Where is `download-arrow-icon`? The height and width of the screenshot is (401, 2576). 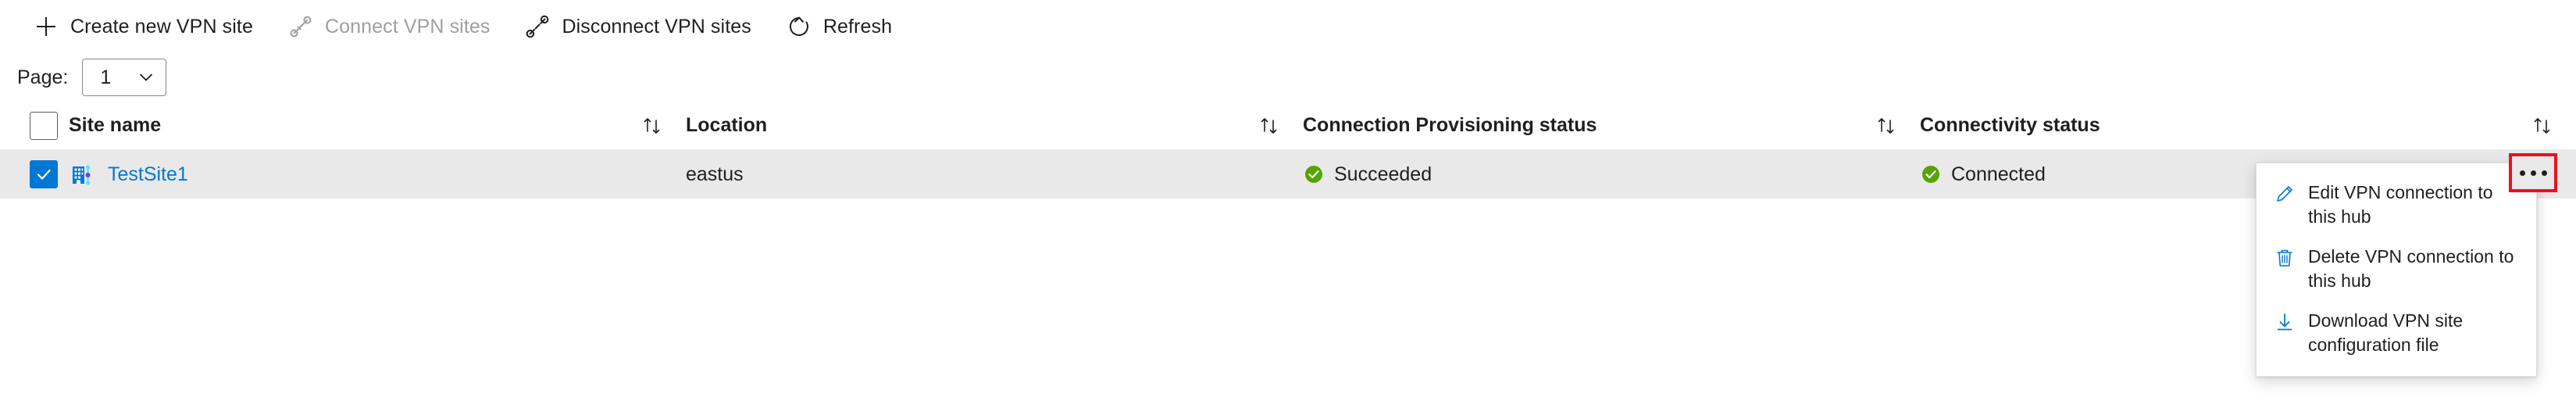
download-arrow-icon is located at coordinates (2285, 323).